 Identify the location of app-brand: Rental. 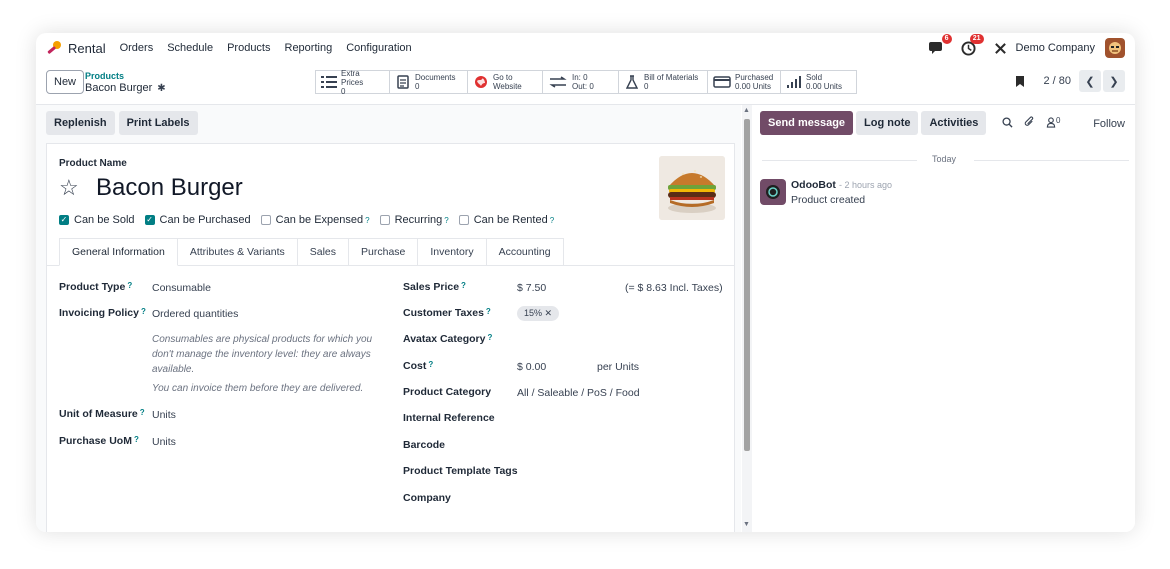
(76, 48).